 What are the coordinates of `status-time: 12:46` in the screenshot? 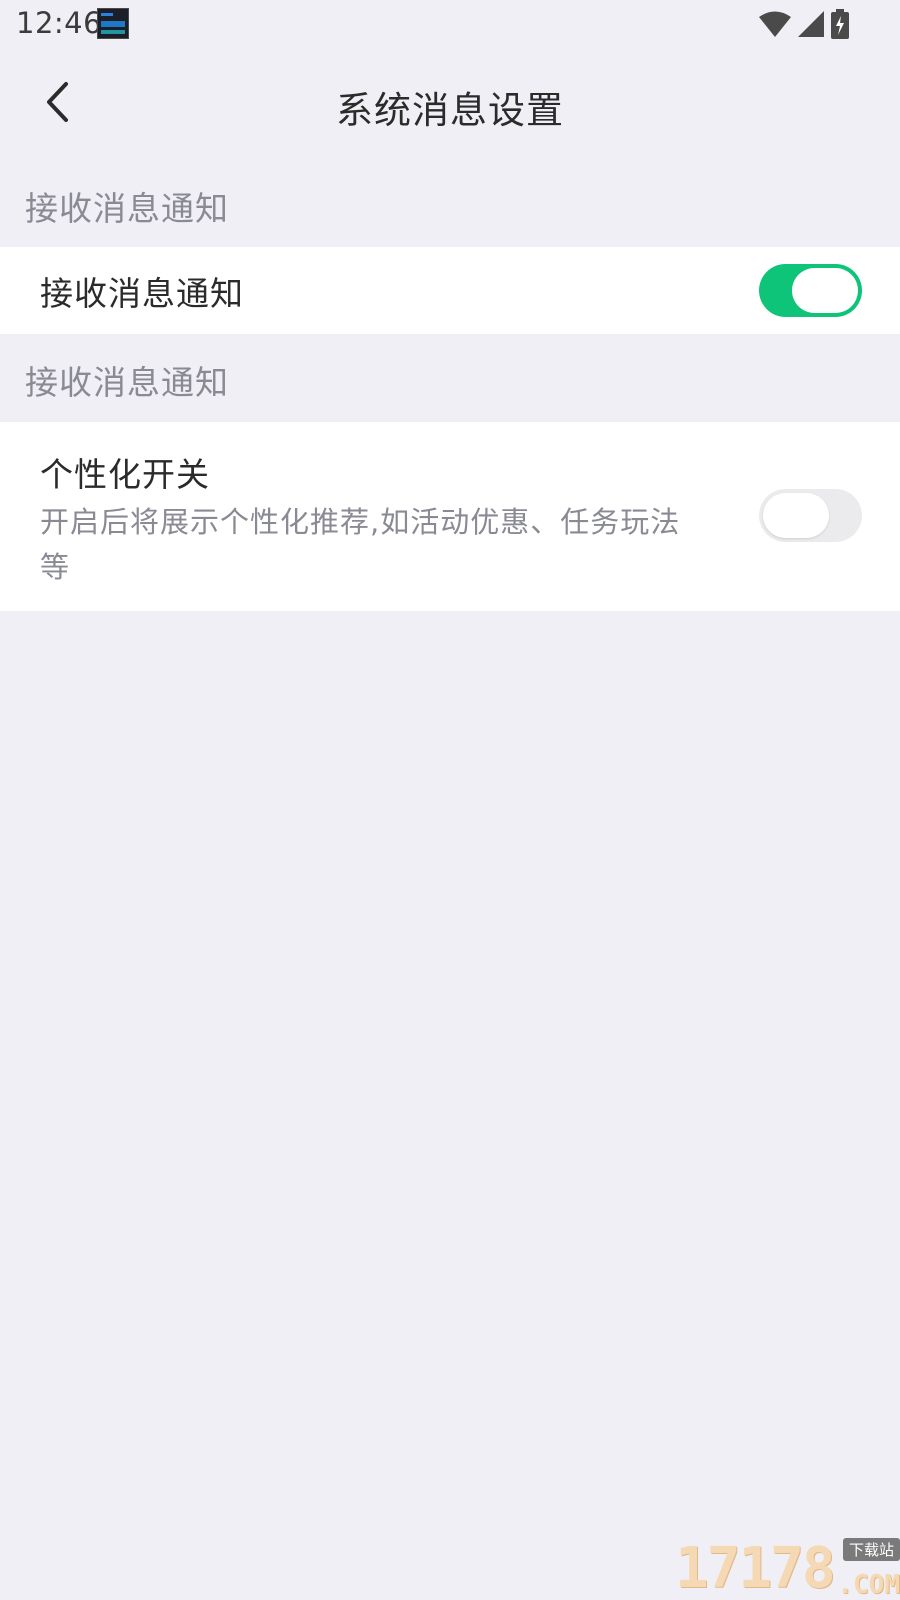 It's located at (59, 23).